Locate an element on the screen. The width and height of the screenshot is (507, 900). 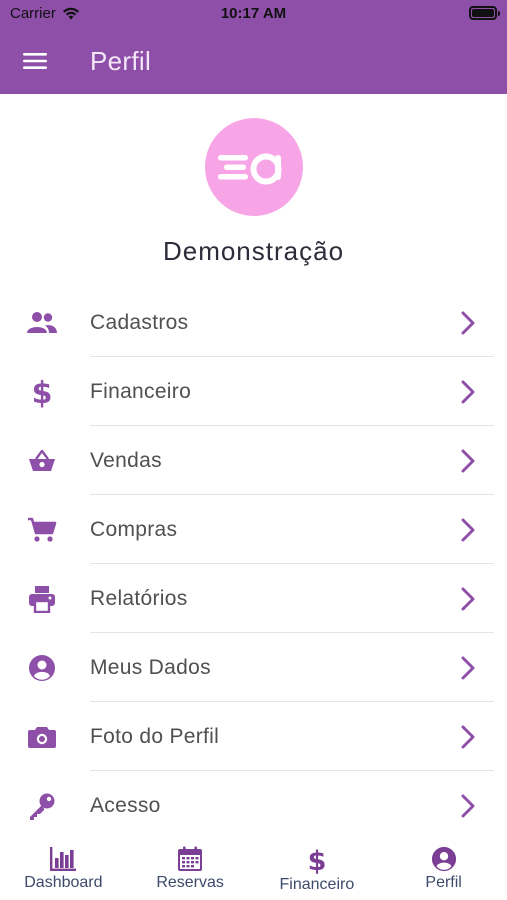
tab-bar: Dashboard Reservas $ Financeiro Perfil is located at coordinates (253, 868).